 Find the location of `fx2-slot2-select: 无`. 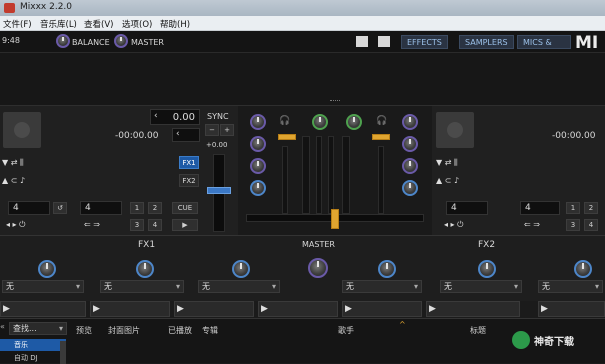

fx2-slot2-select: 无 is located at coordinates (481, 286).